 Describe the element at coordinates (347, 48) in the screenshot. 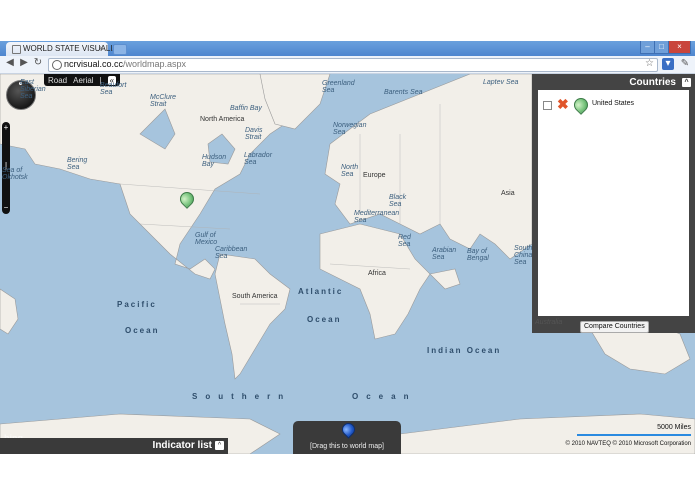

I see `browser-tab-strip: WORLD STATE VISUALIZ... × – □ ×` at that location.